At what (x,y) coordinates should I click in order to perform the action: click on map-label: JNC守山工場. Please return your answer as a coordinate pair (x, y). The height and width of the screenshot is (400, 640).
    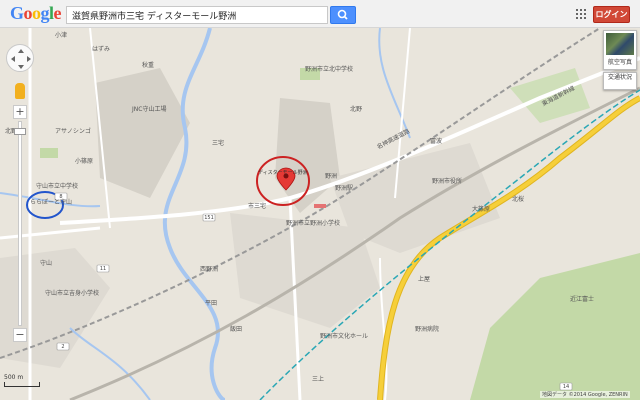
    Looking at the image, I should click on (149, 109).